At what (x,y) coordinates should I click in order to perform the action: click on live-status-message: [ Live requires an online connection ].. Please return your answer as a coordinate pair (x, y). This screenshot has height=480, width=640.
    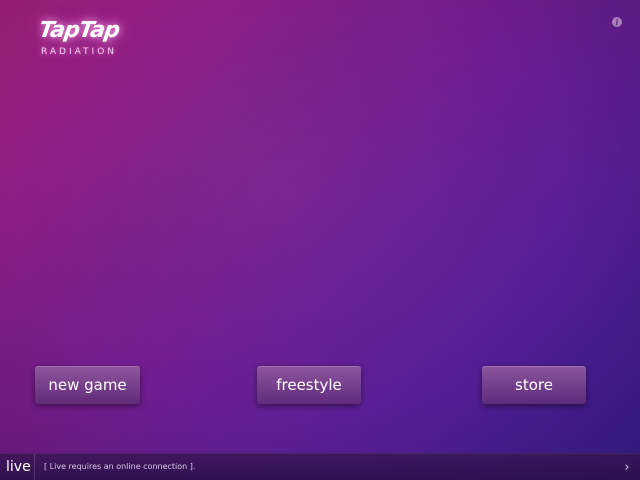
    Looking at the image, I should click on (120, 466).